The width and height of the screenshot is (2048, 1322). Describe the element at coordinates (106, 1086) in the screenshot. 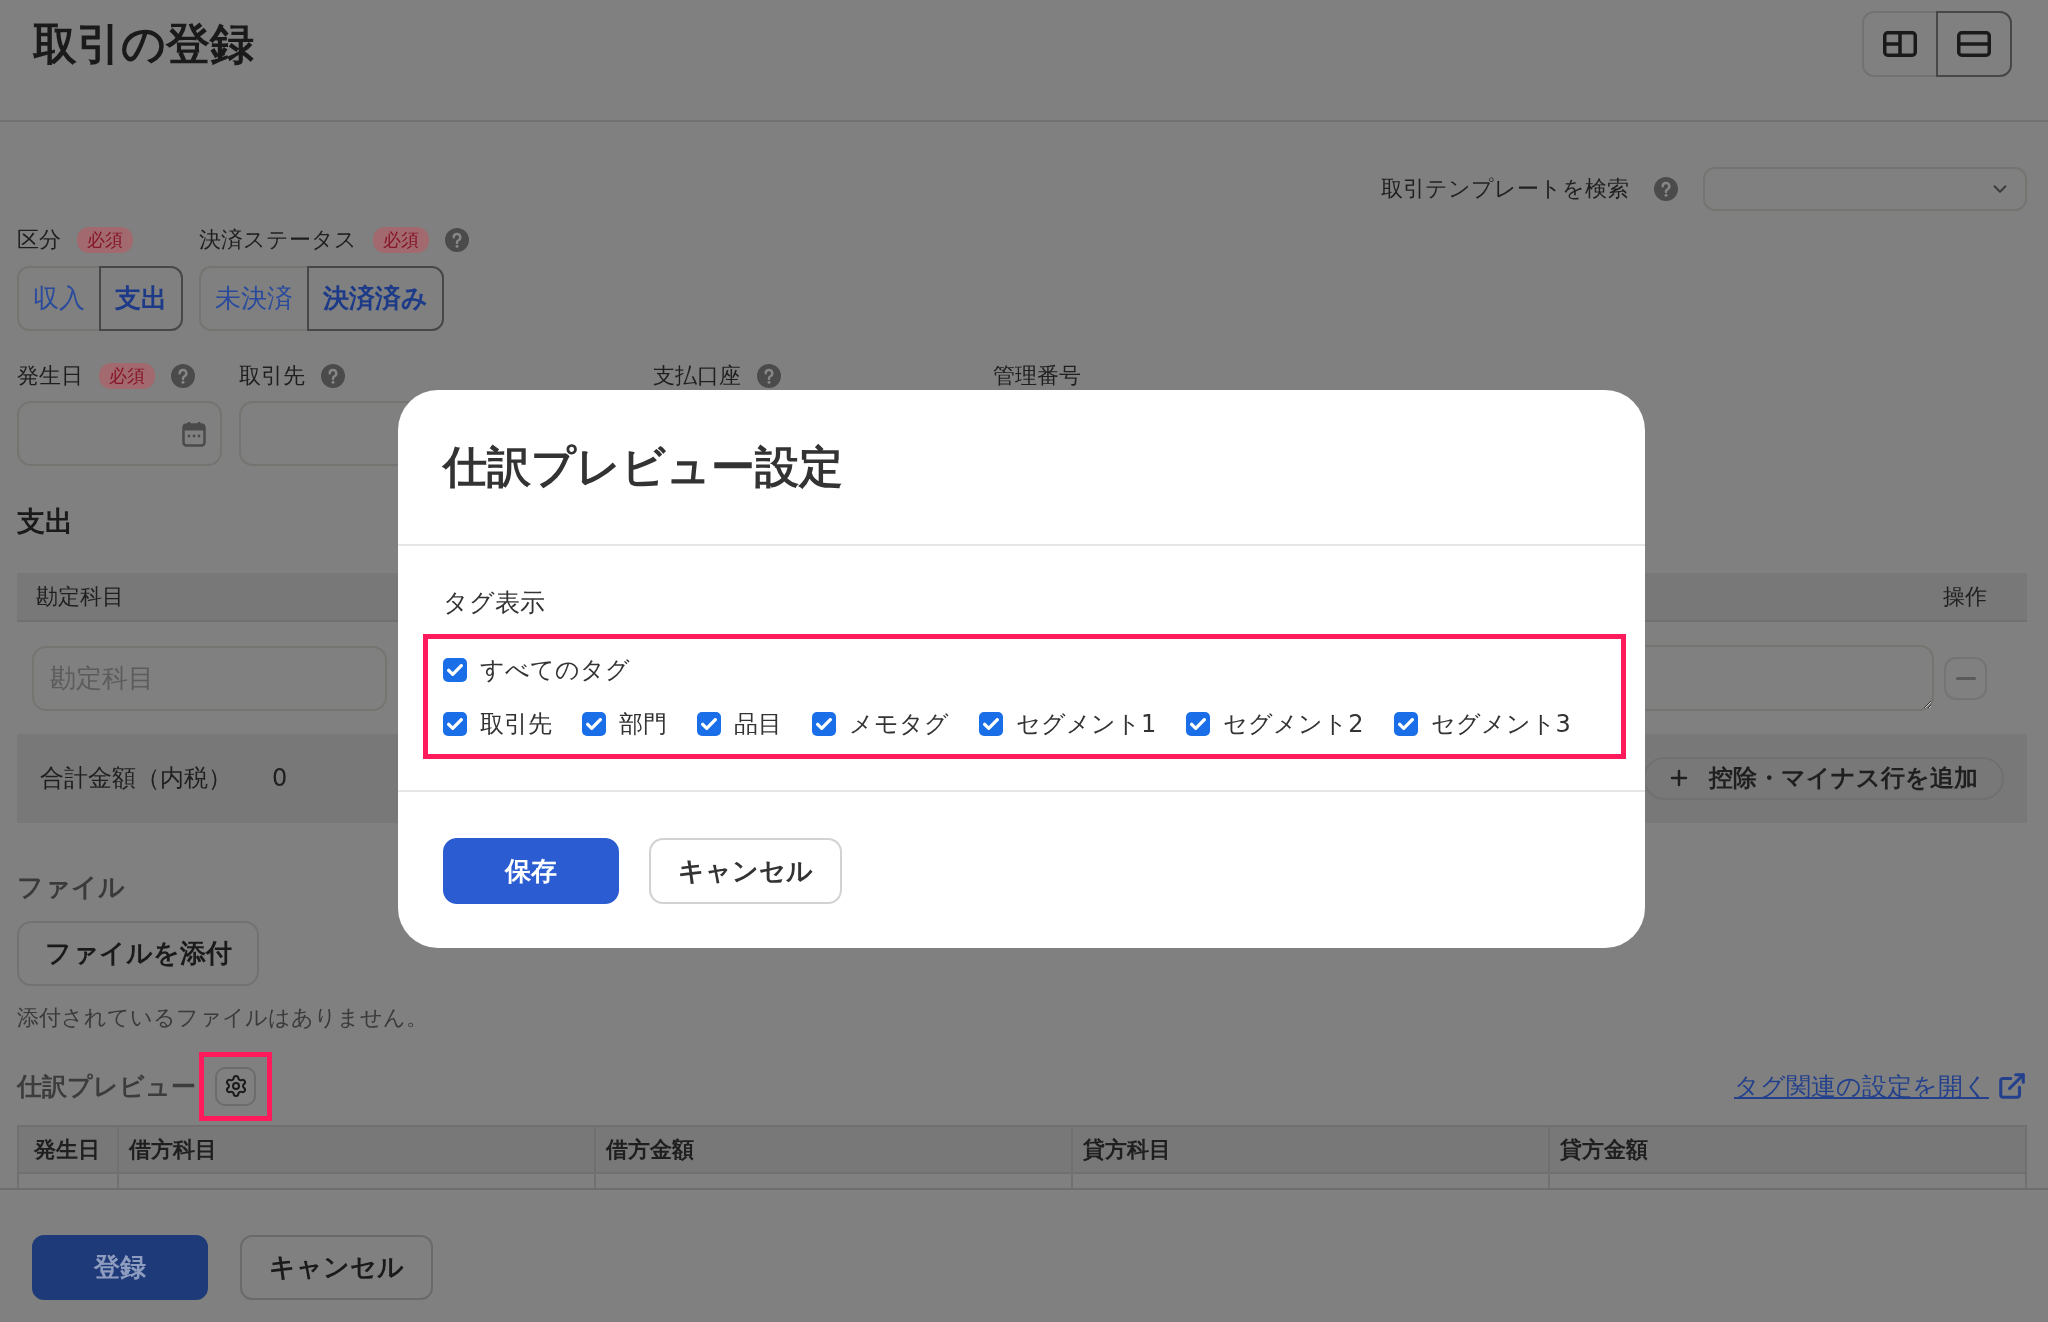

I see `section-title: 仕訳プレビュー` at that location.